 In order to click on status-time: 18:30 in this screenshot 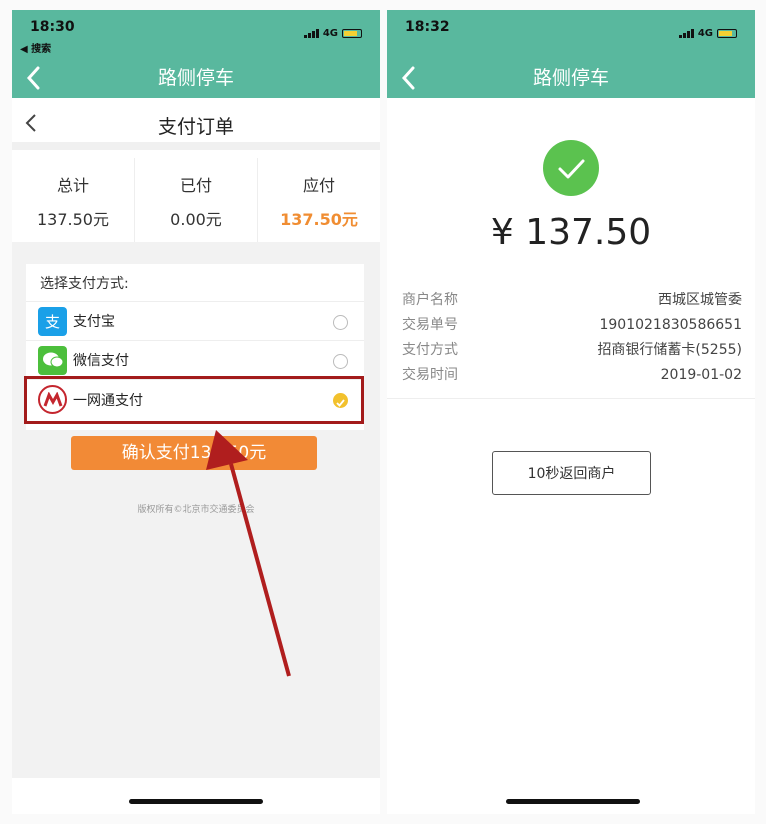, I will do `click(52, 27)`.